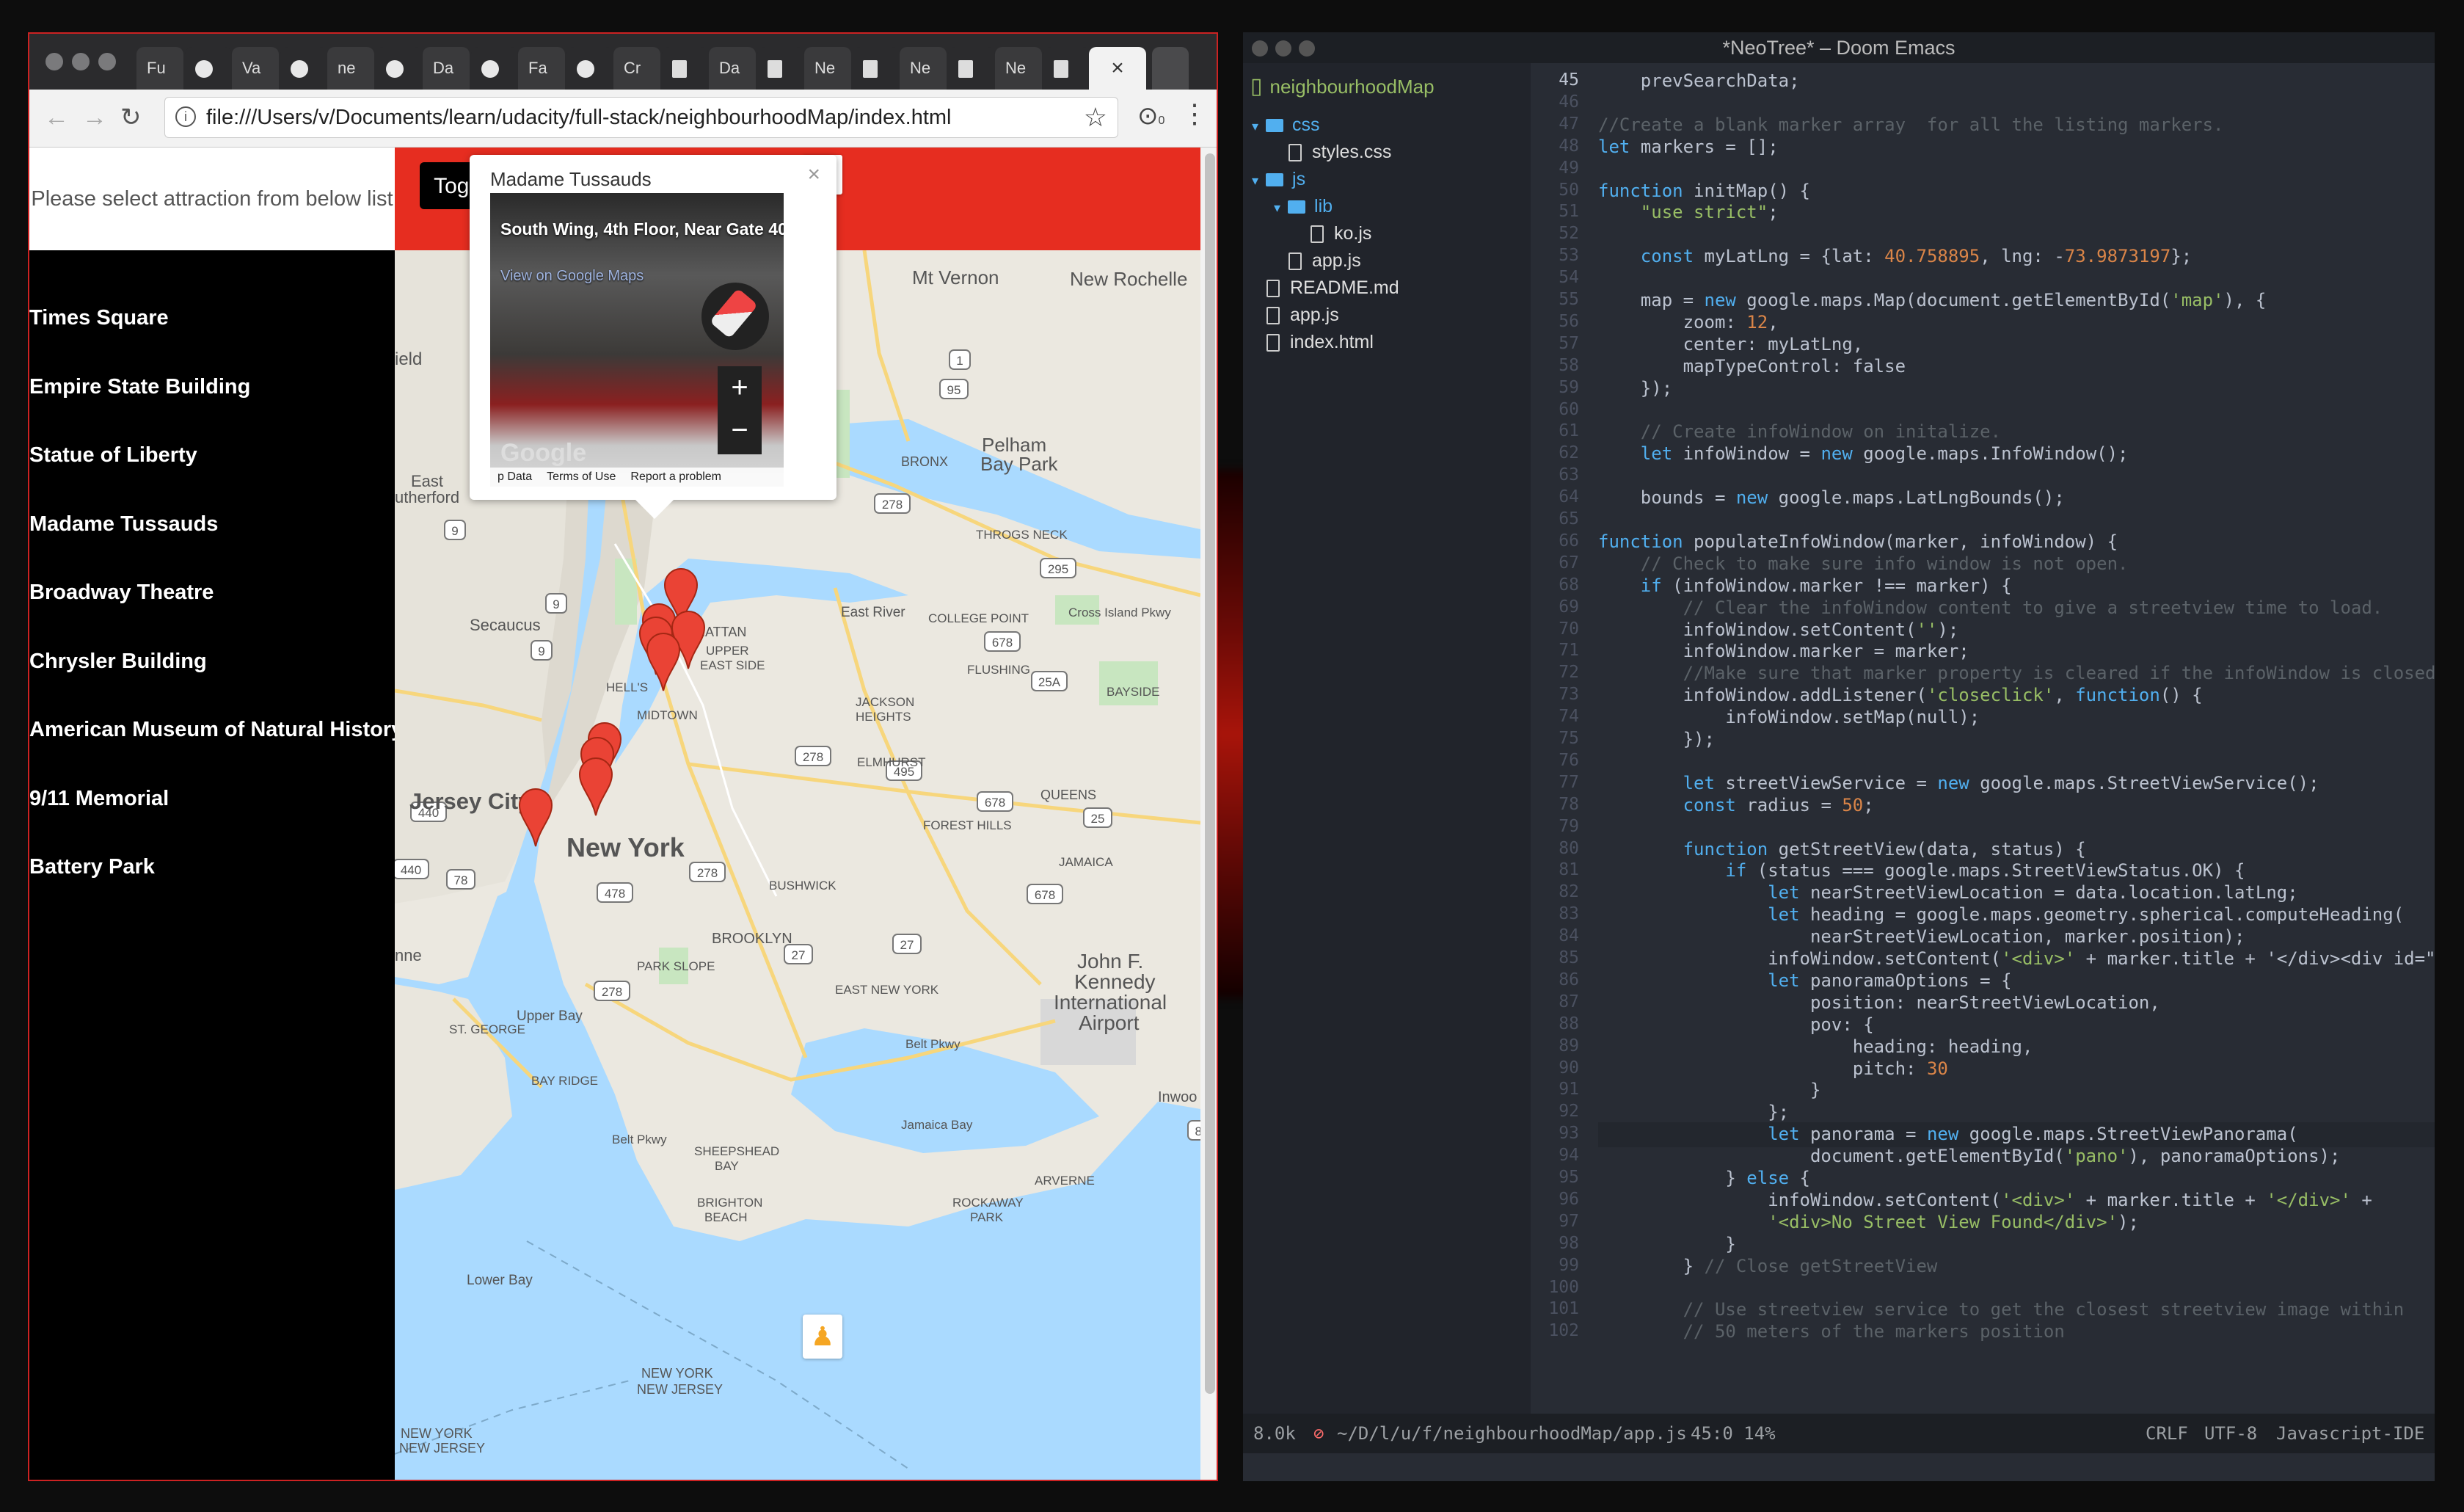  Describe the element at coordinates (740, 387) in the screenshot. I see `zoom-in-icon: +` at that location.